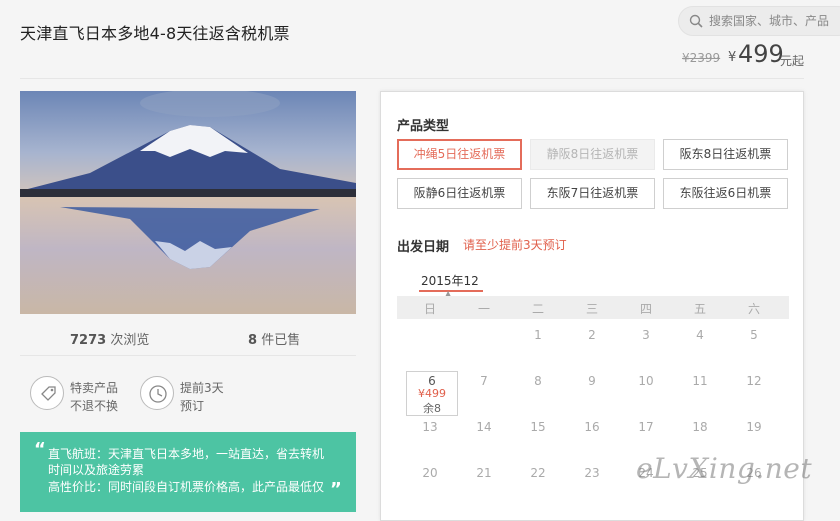 The height and width of the screenshot is (521, 840). I want to click on weekday: 日, so click(429, 309).